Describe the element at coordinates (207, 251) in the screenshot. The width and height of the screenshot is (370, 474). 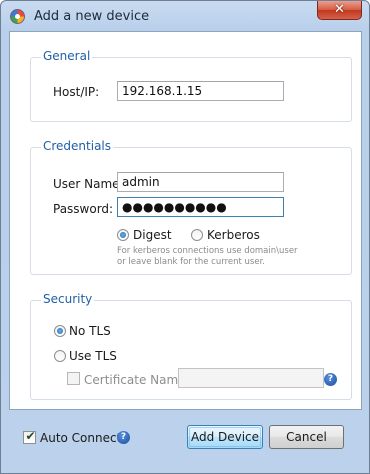
I see `kerberos-hint-line1: For kerberos connections use domain\user` at that location.